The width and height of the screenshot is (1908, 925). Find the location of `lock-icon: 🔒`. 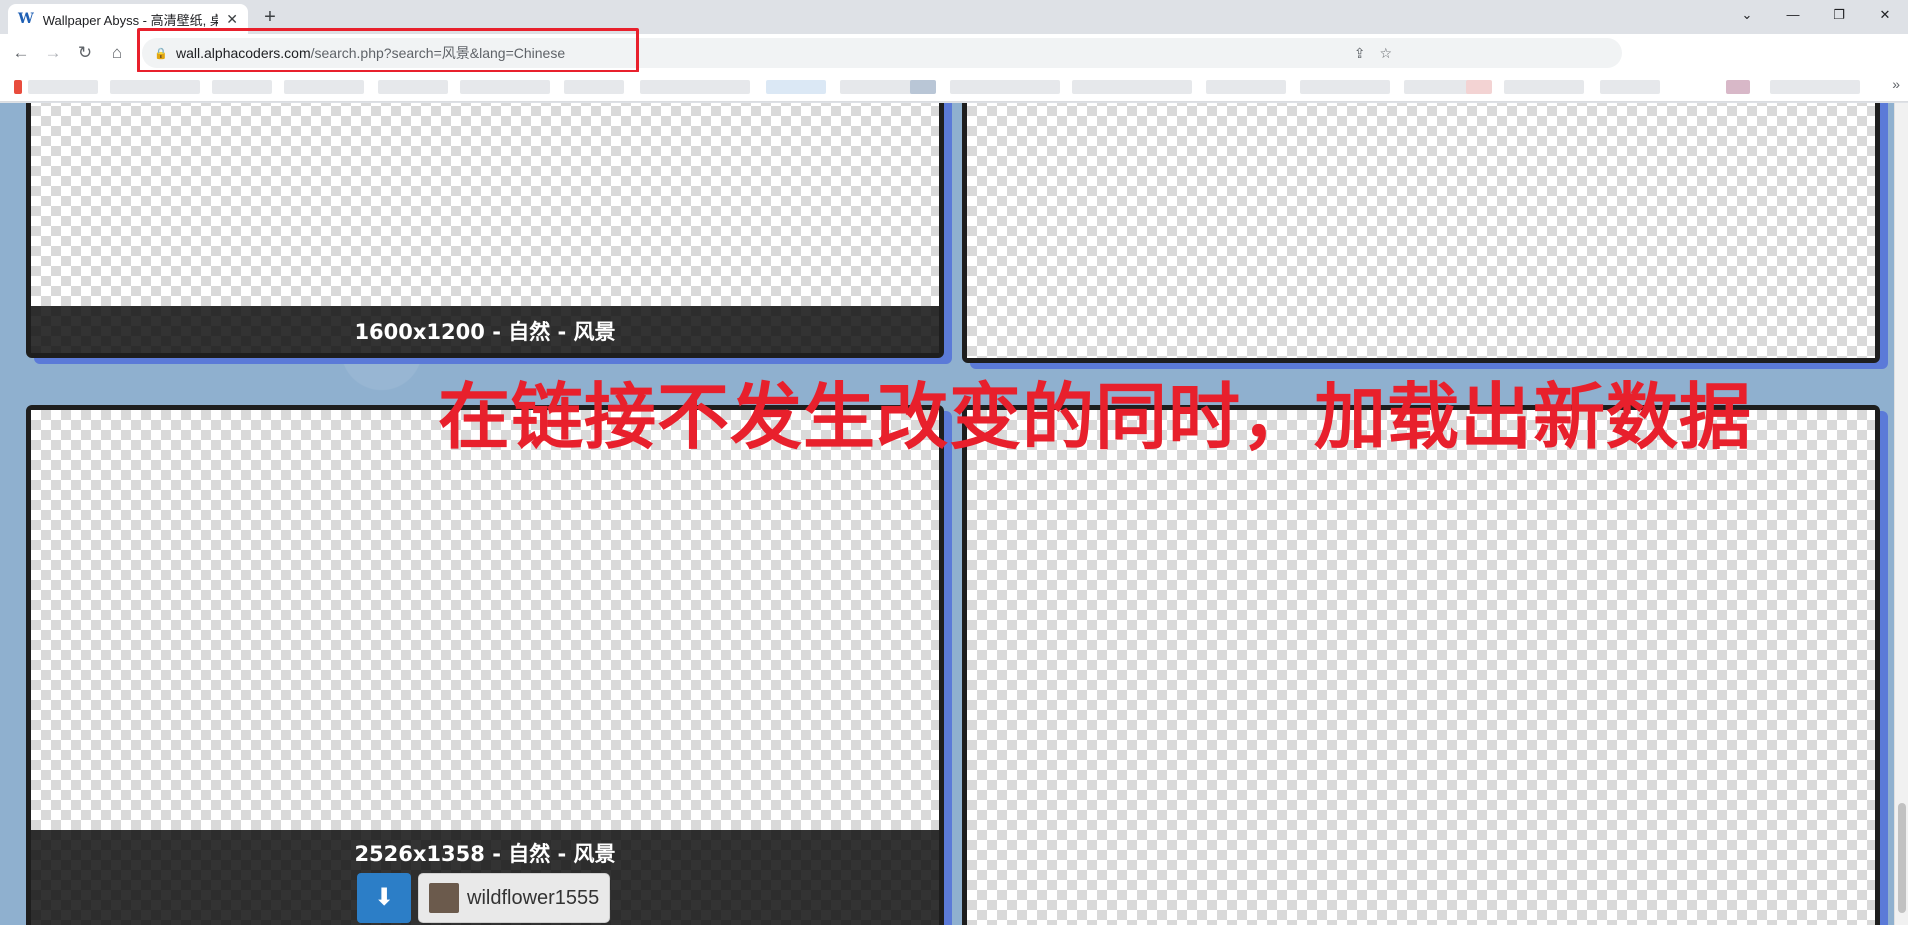

lock-icon: 🔒 is located at coordinates (161, 53).